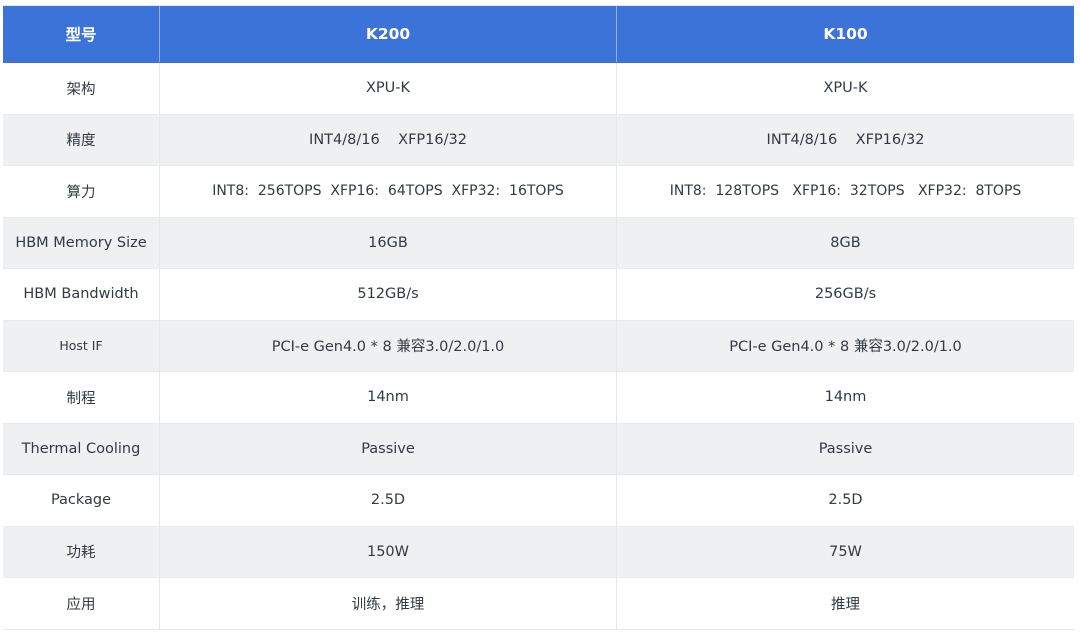 The image size is (1080, 636). What do you see at coordinates (845, 242) in the screenshot?
I see `k100-value: 8GB` at bounding box center [845, 242].